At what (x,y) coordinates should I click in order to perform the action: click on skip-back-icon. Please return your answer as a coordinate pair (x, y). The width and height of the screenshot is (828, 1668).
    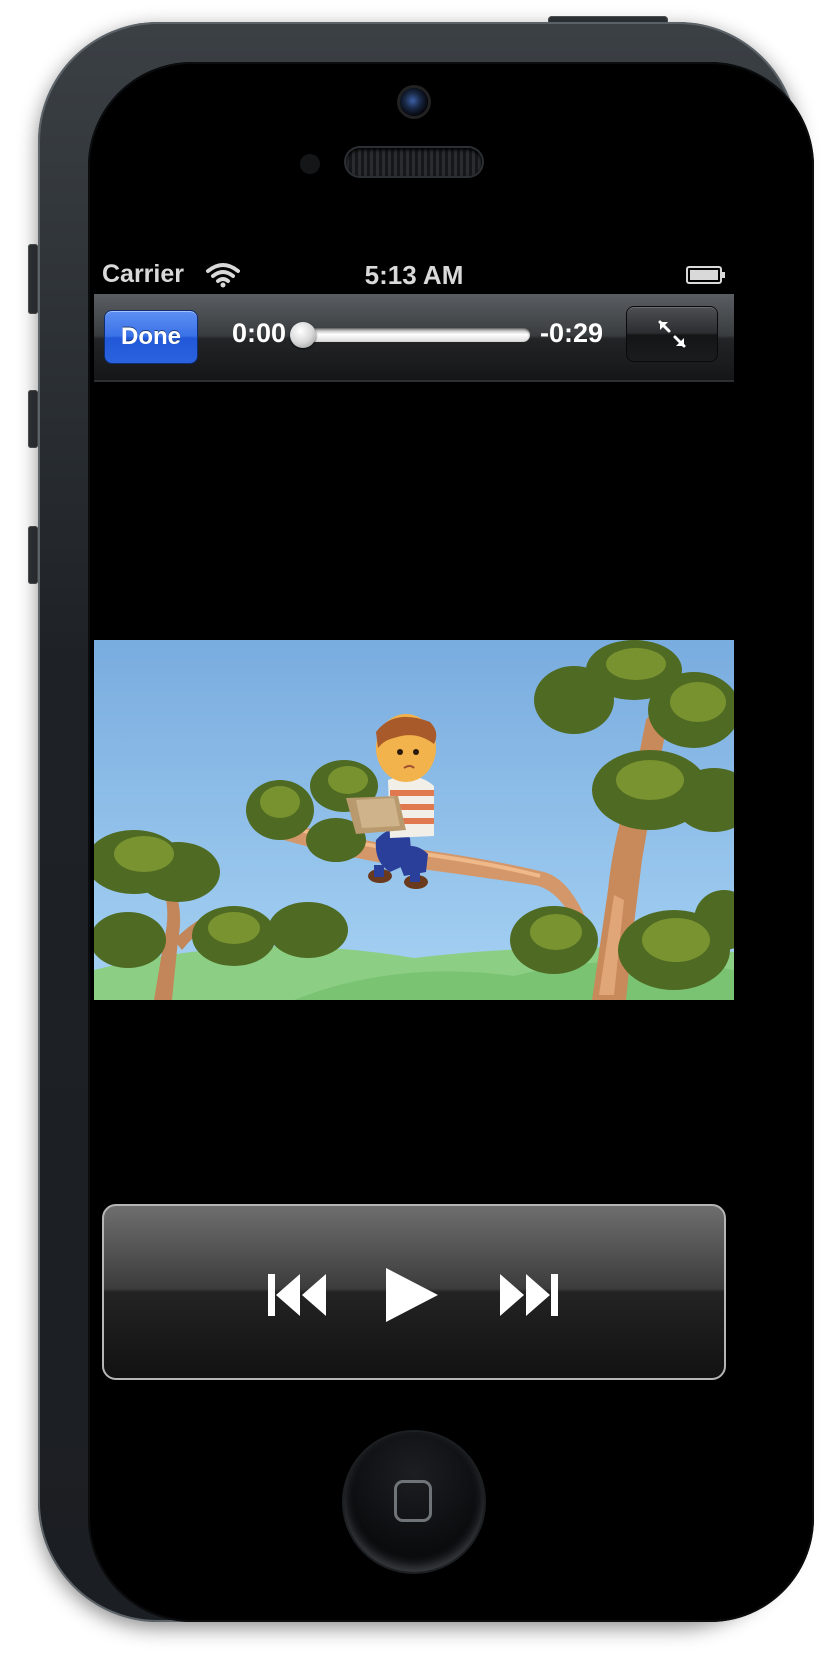
    Looking at the image, I should click on (297, 1294).